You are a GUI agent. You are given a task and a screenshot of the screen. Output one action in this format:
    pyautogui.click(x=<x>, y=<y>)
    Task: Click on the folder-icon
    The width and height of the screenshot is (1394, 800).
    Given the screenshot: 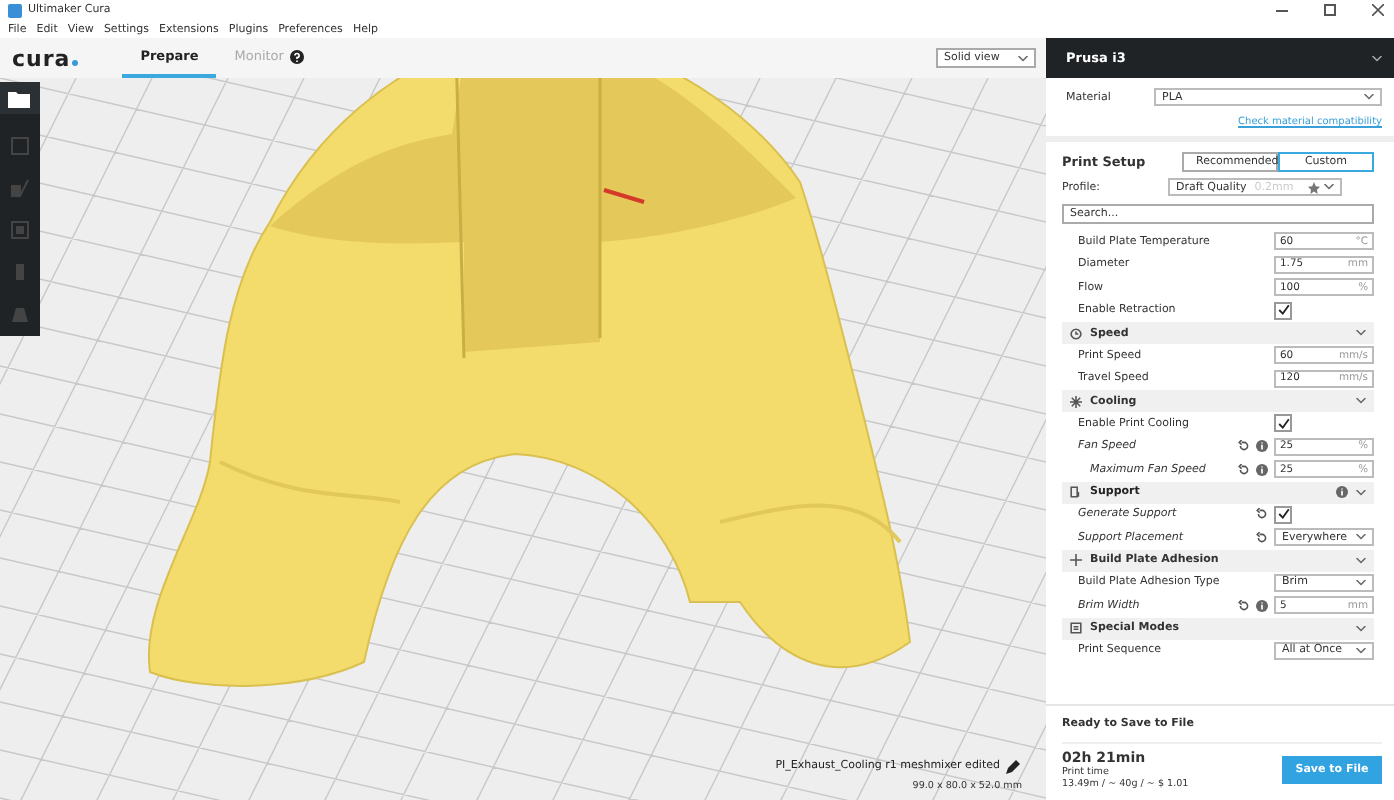 What is the action you would take?
    pyautogui.click(x=20, y=98)
    